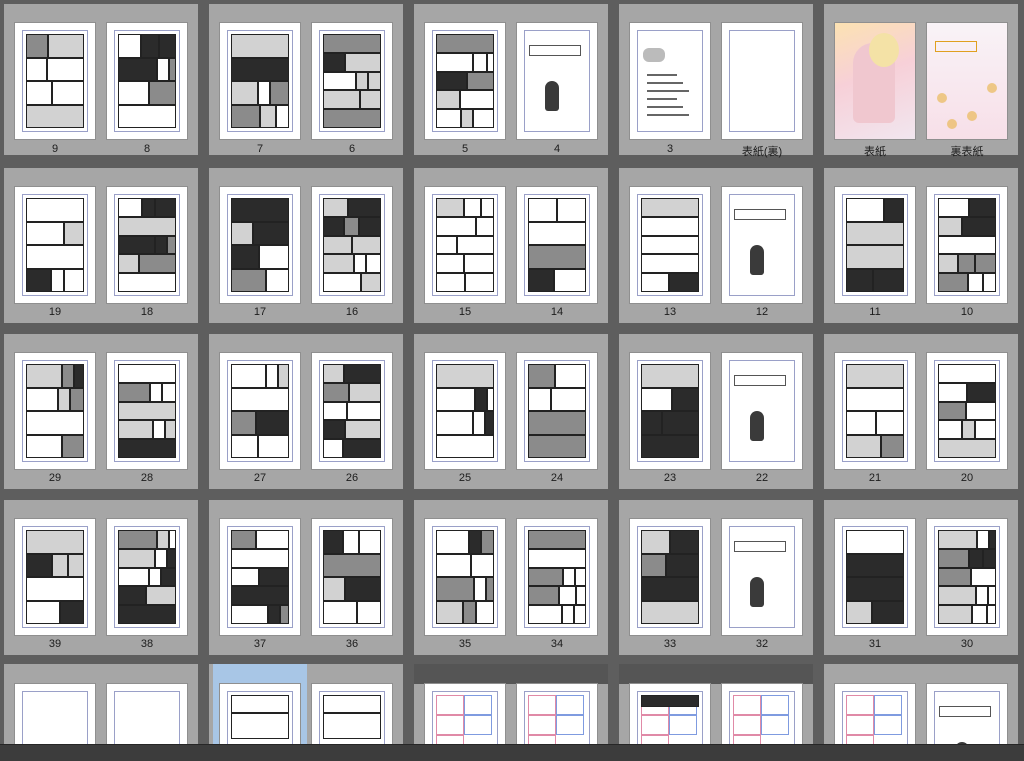 Image resolution: width=1024 pixels, height=761 pixels. I want to click on page-spread: 35 34, so click(511, 577).